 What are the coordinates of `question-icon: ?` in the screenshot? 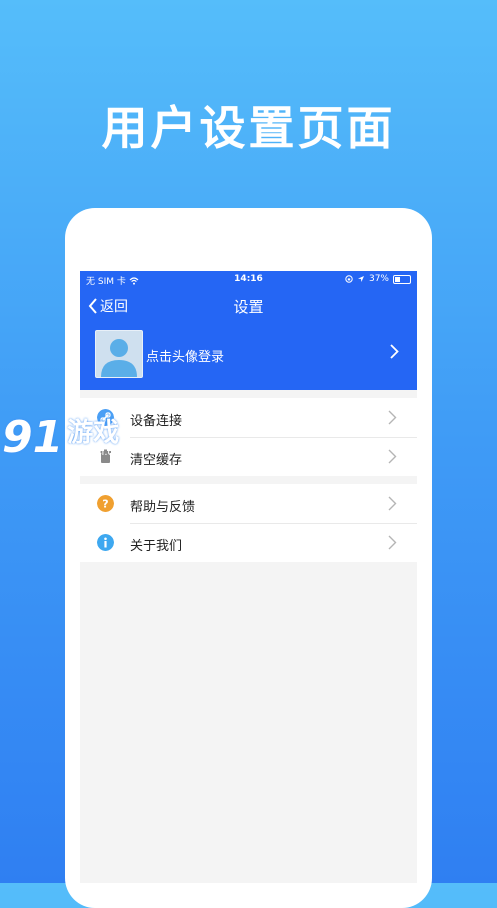 It's located at (105, 503).